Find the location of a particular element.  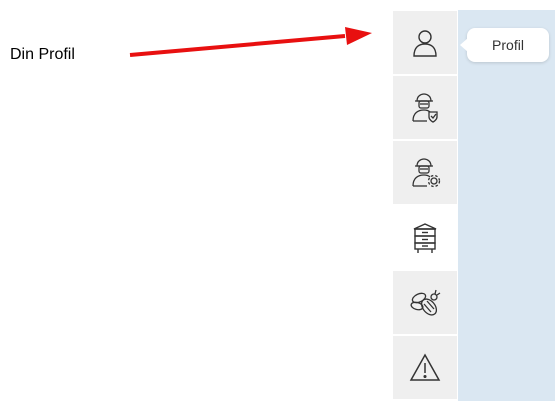

sidebar-item-beekeeper-shield is located at coordinates (425, 107).